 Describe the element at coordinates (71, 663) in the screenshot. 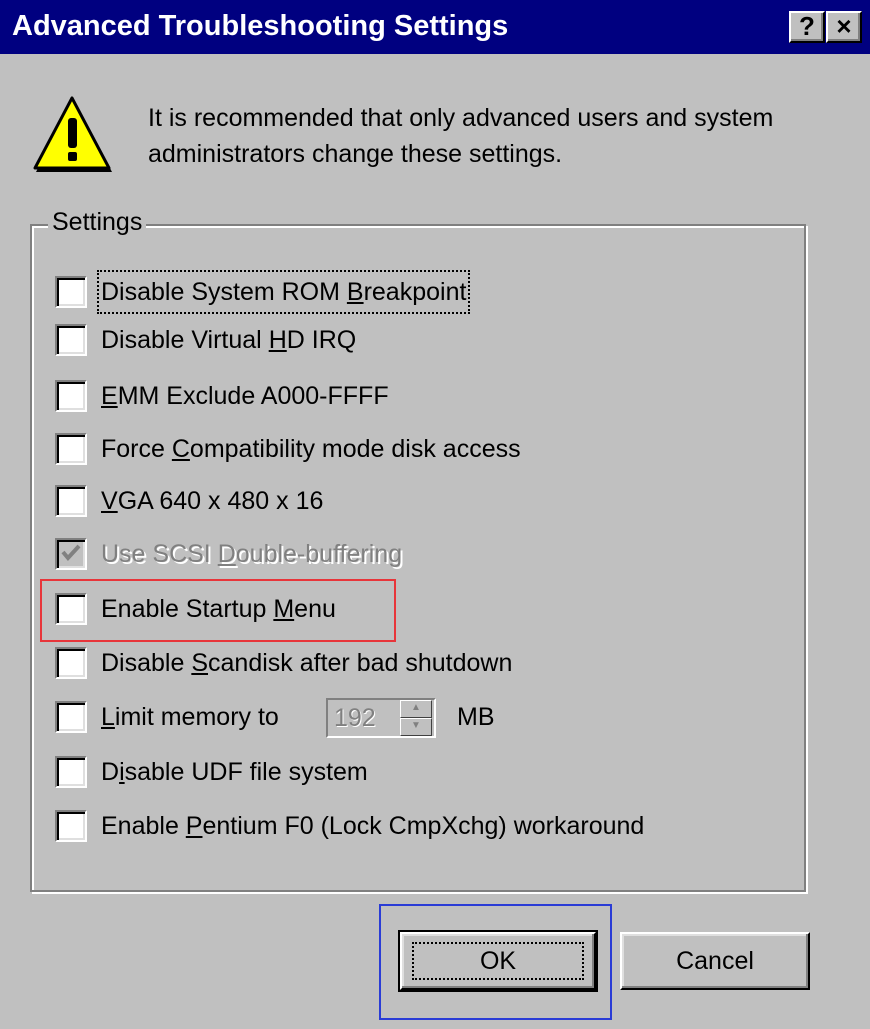

I see `checkbox-disable-scandisk` at that location.